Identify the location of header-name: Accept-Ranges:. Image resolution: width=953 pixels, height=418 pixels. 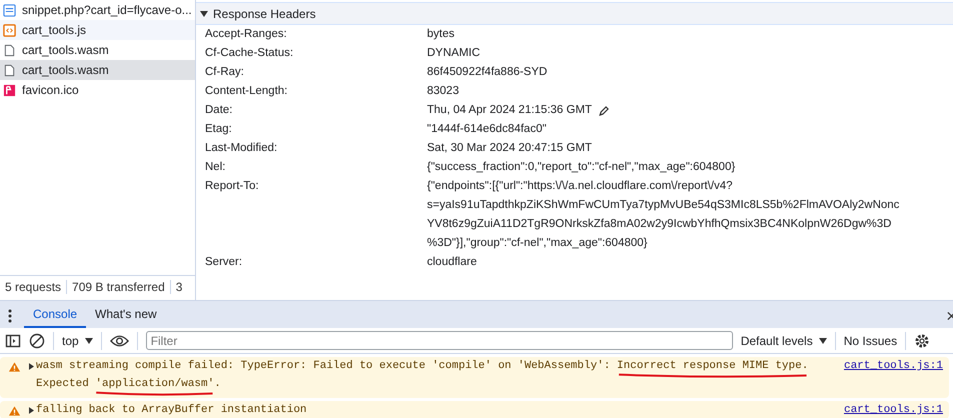
(246, 34).